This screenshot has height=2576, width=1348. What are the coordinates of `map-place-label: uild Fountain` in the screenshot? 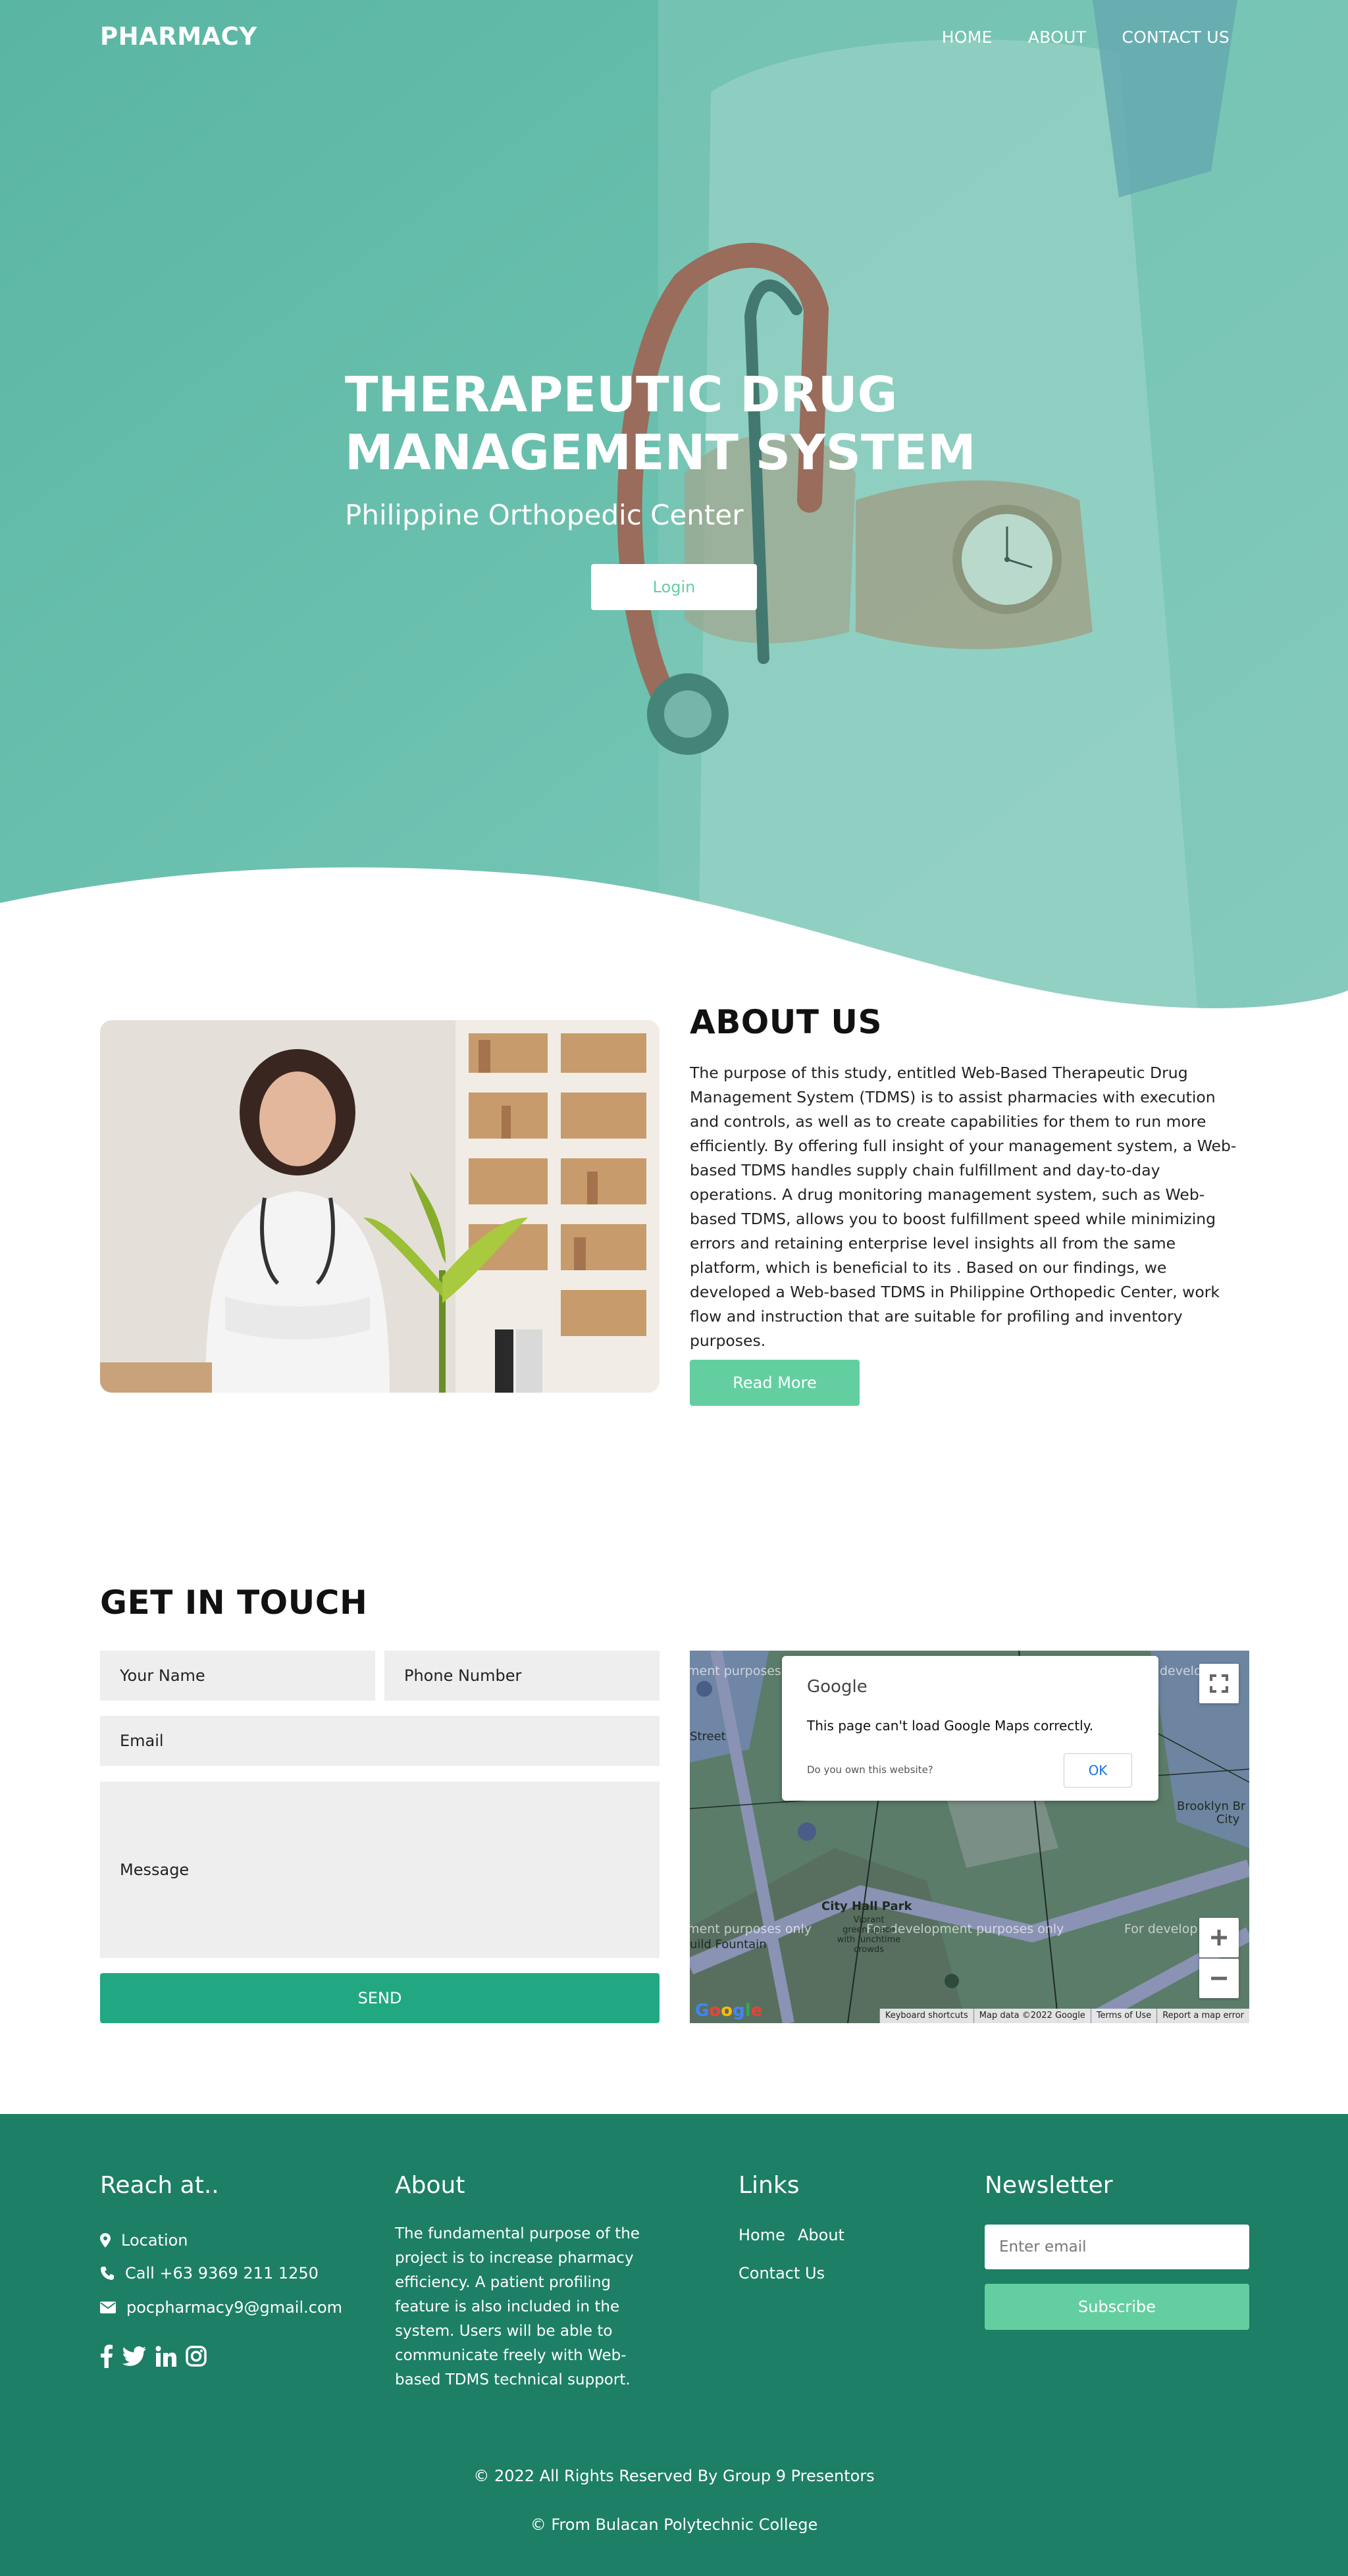 It's located at (728, 1944).